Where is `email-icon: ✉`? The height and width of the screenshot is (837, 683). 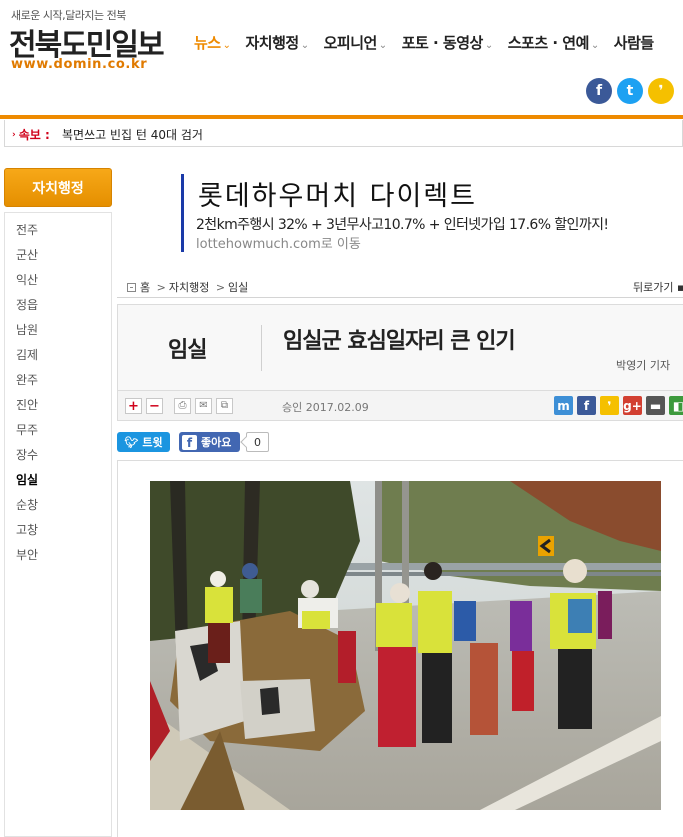 email-icon: ✉ is located at coordinates (203, 406).